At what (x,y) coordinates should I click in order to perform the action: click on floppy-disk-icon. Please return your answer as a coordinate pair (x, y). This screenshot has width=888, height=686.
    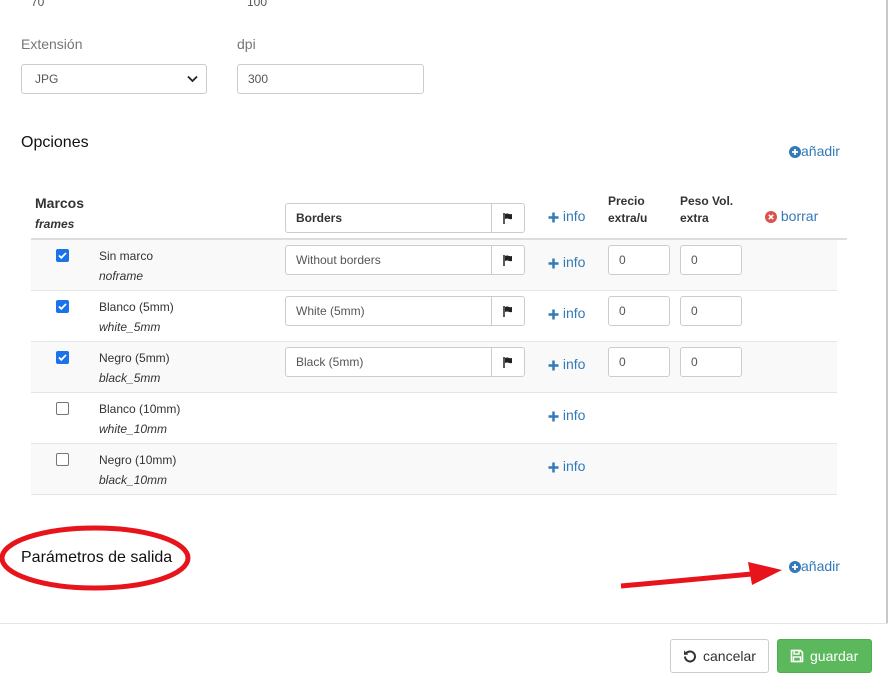
    Looking at the image, I should click on (797, 656).